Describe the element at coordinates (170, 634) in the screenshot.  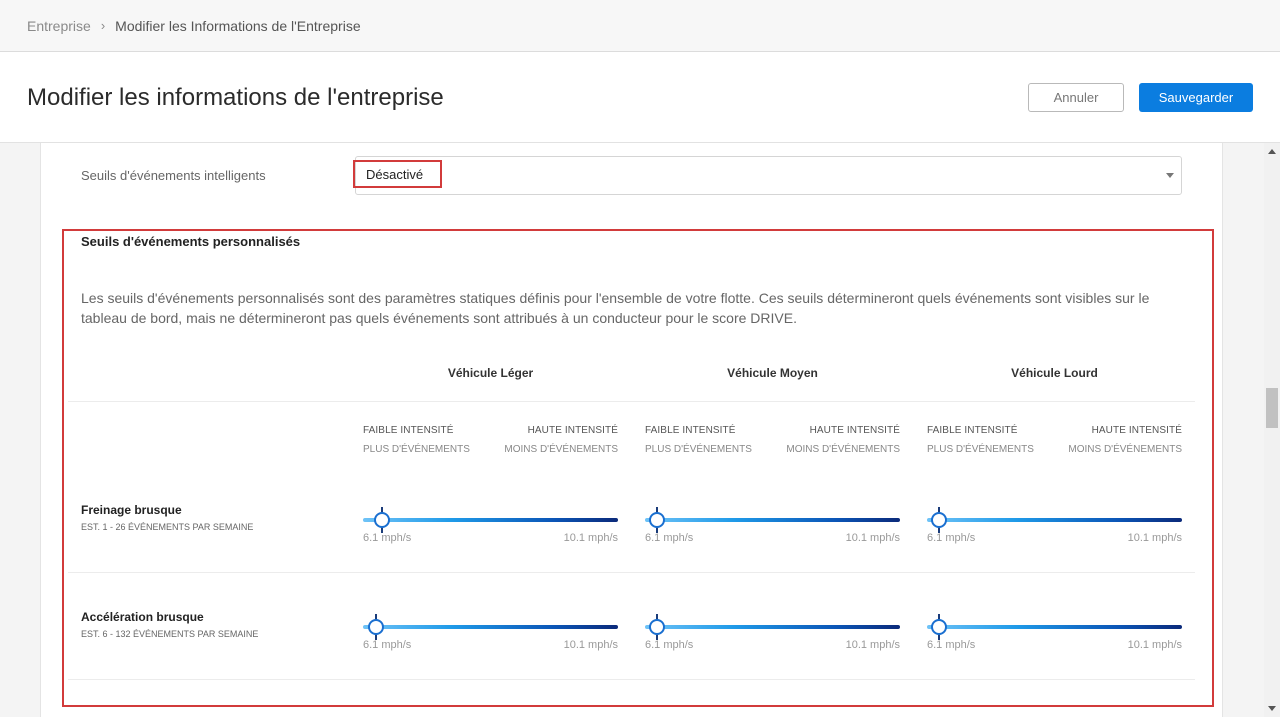
I see `row-subtitle-hard-acceleration: EST. 6 - 132 ÉVÉNEMENTS PAR SEMAINE` at that location.